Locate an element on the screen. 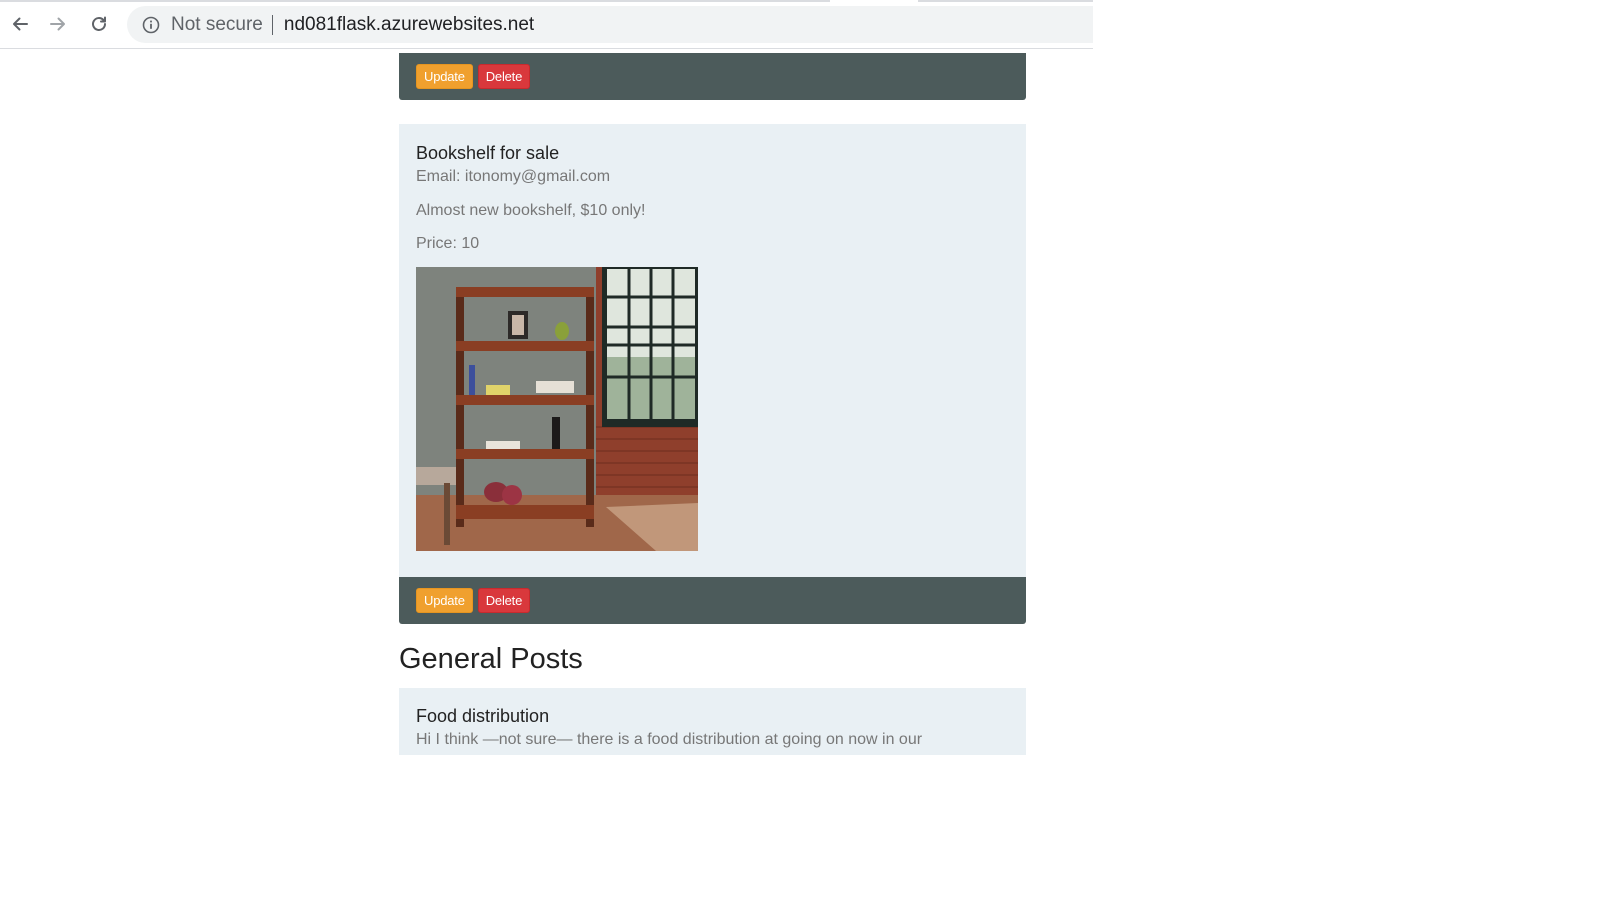 The image size is (1600, 900). section-heading: General Posts is located at coordinates (491, 659).